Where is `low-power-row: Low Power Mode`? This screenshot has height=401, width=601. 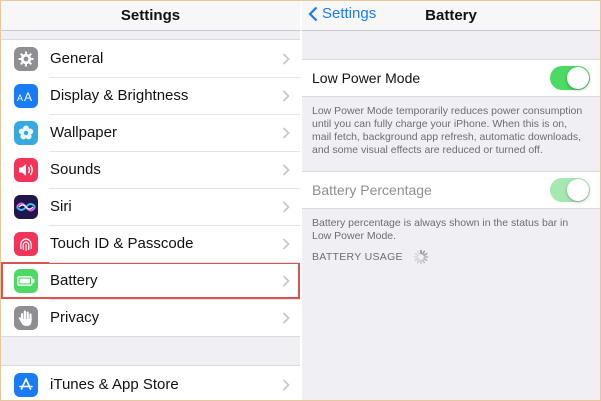
low-power-row: Low Power Mode is located at coordinates (451, 78).